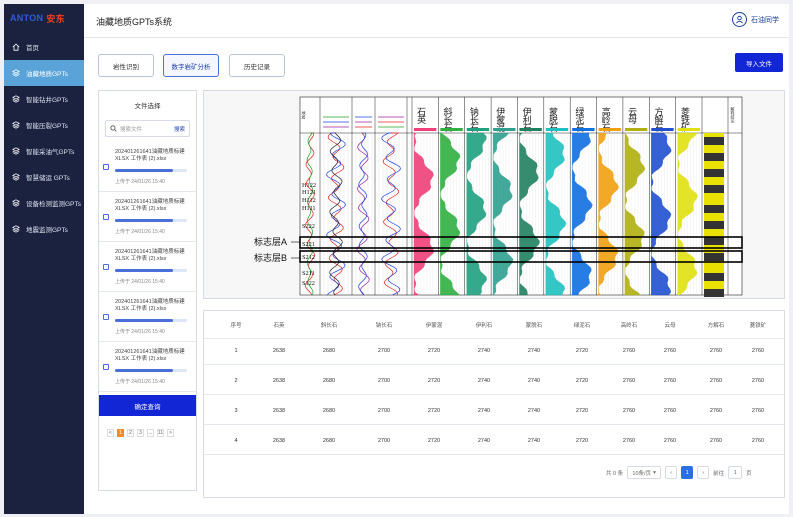  What do you see at coordinates (719, 473) in the screenshot?
I see `goto-label: 前往` at bounding box center [719, 473].